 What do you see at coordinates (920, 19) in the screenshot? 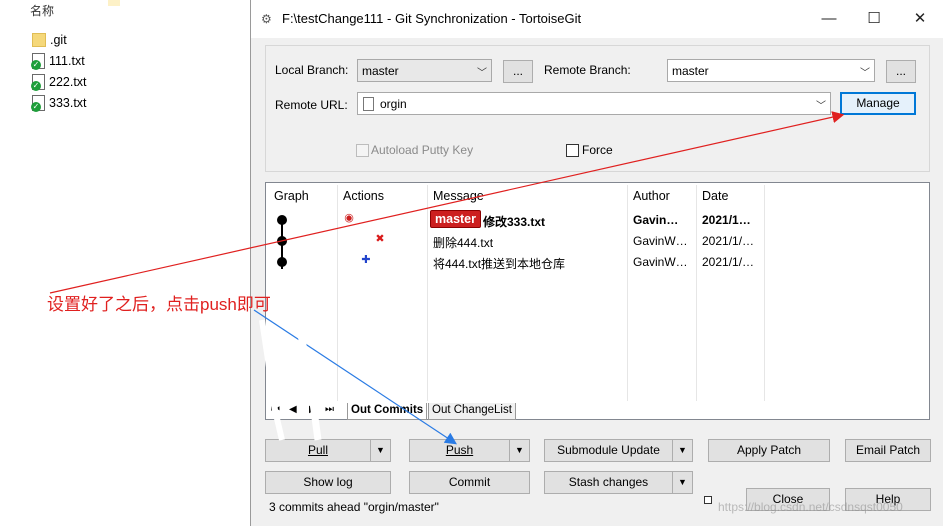
I see `close-icon: ✕` at bounding box center [920, 19].